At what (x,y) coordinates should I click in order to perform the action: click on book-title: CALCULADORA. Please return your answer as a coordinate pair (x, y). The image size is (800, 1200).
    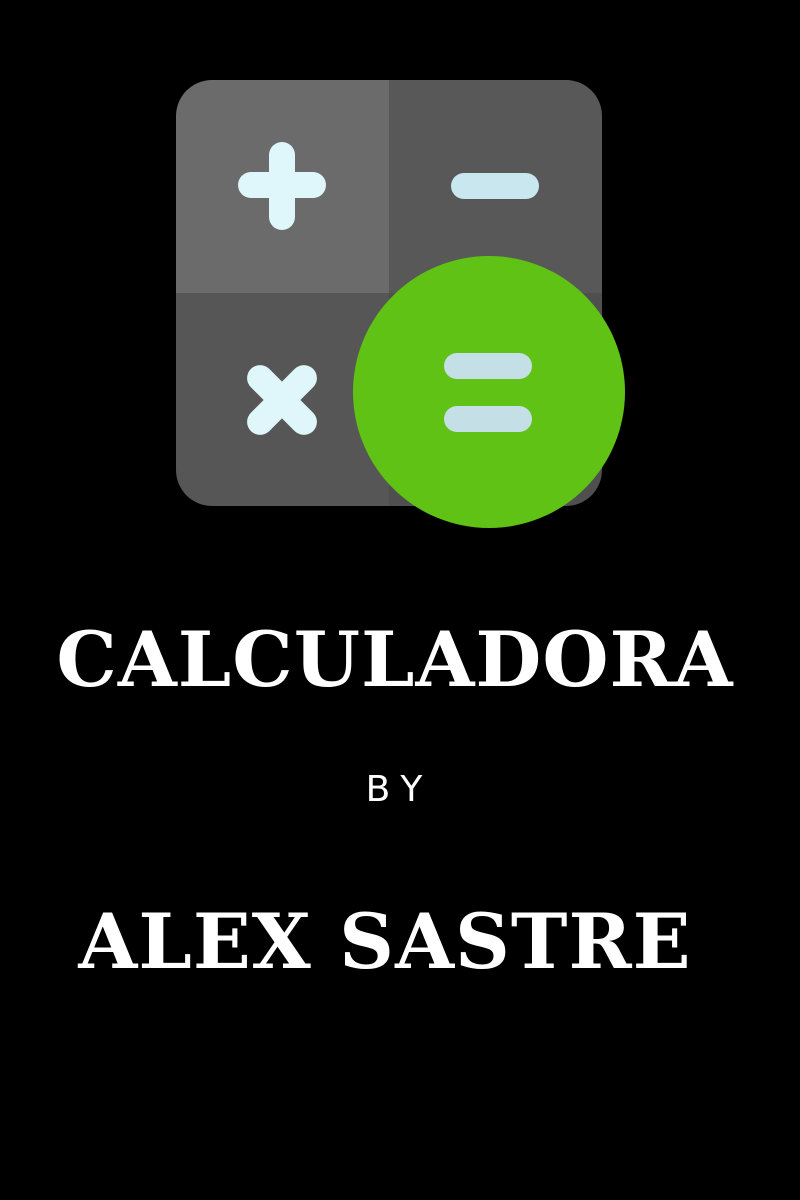
    Looking at the image, I should click on (395, 659).